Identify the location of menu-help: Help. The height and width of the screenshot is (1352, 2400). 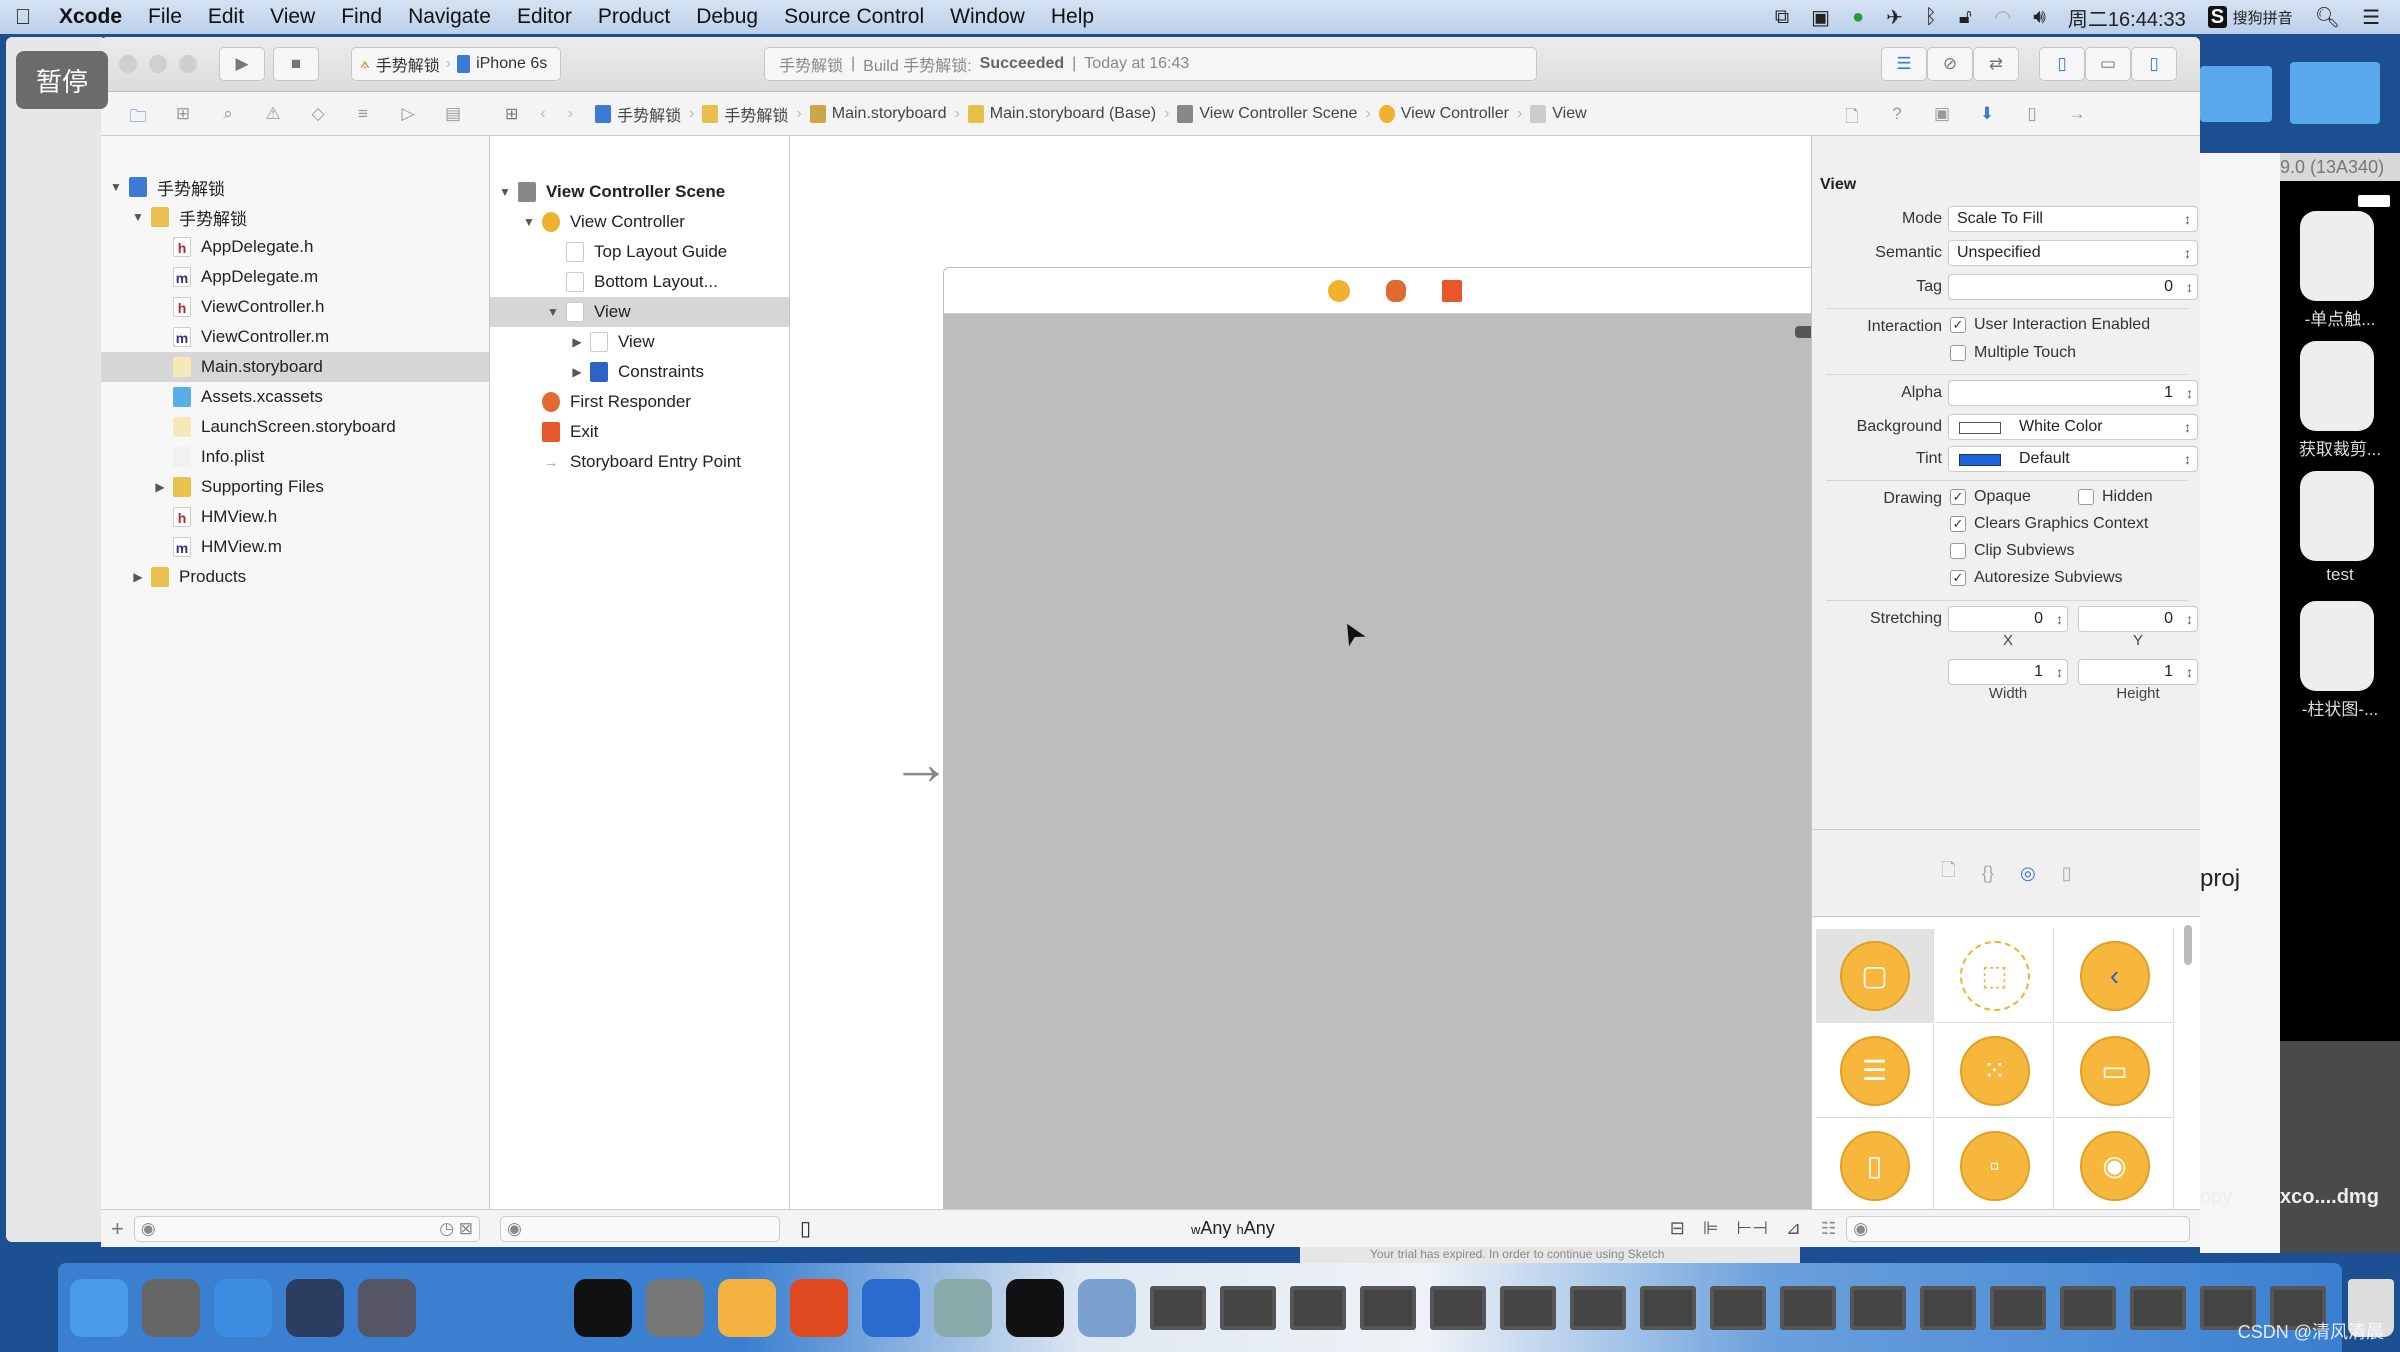
(1072, 17).